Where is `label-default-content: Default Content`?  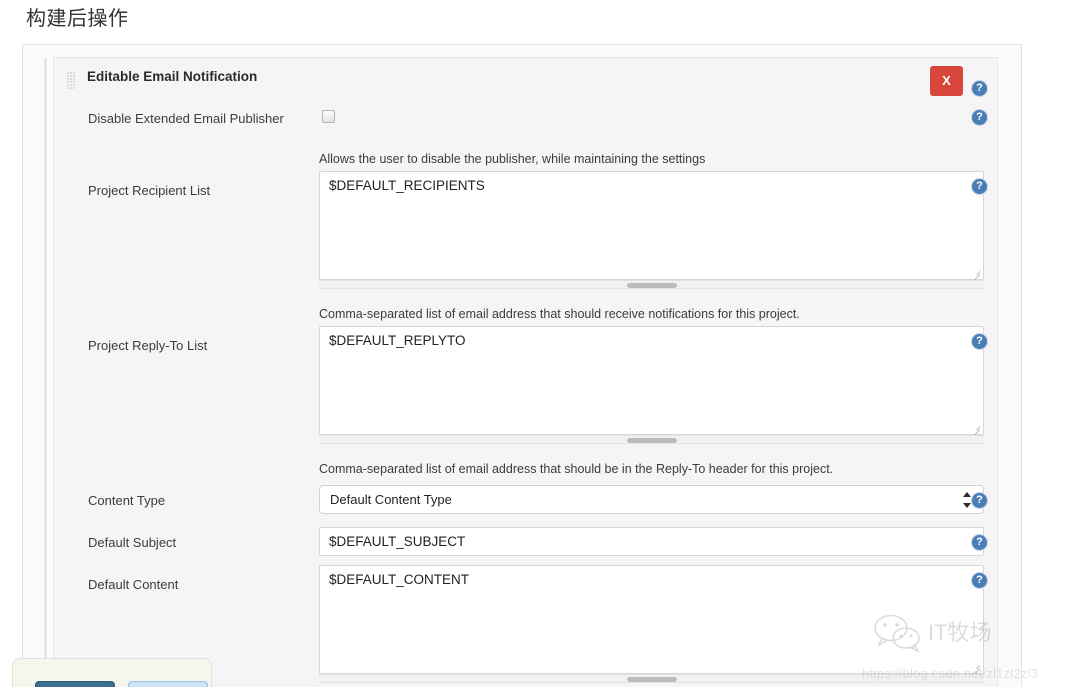 label-default-content: Default Content is located at coordinates (133, 584).